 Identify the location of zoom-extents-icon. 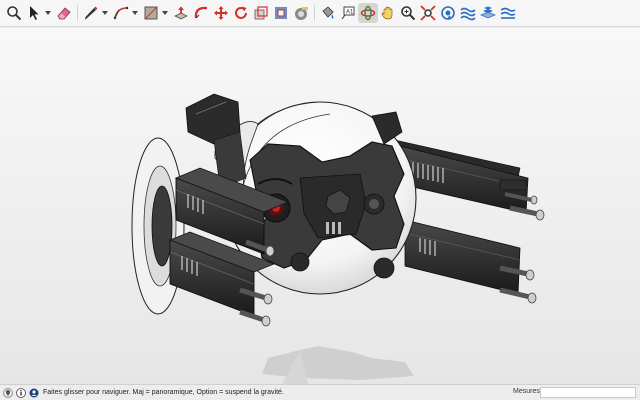
(428, 13).